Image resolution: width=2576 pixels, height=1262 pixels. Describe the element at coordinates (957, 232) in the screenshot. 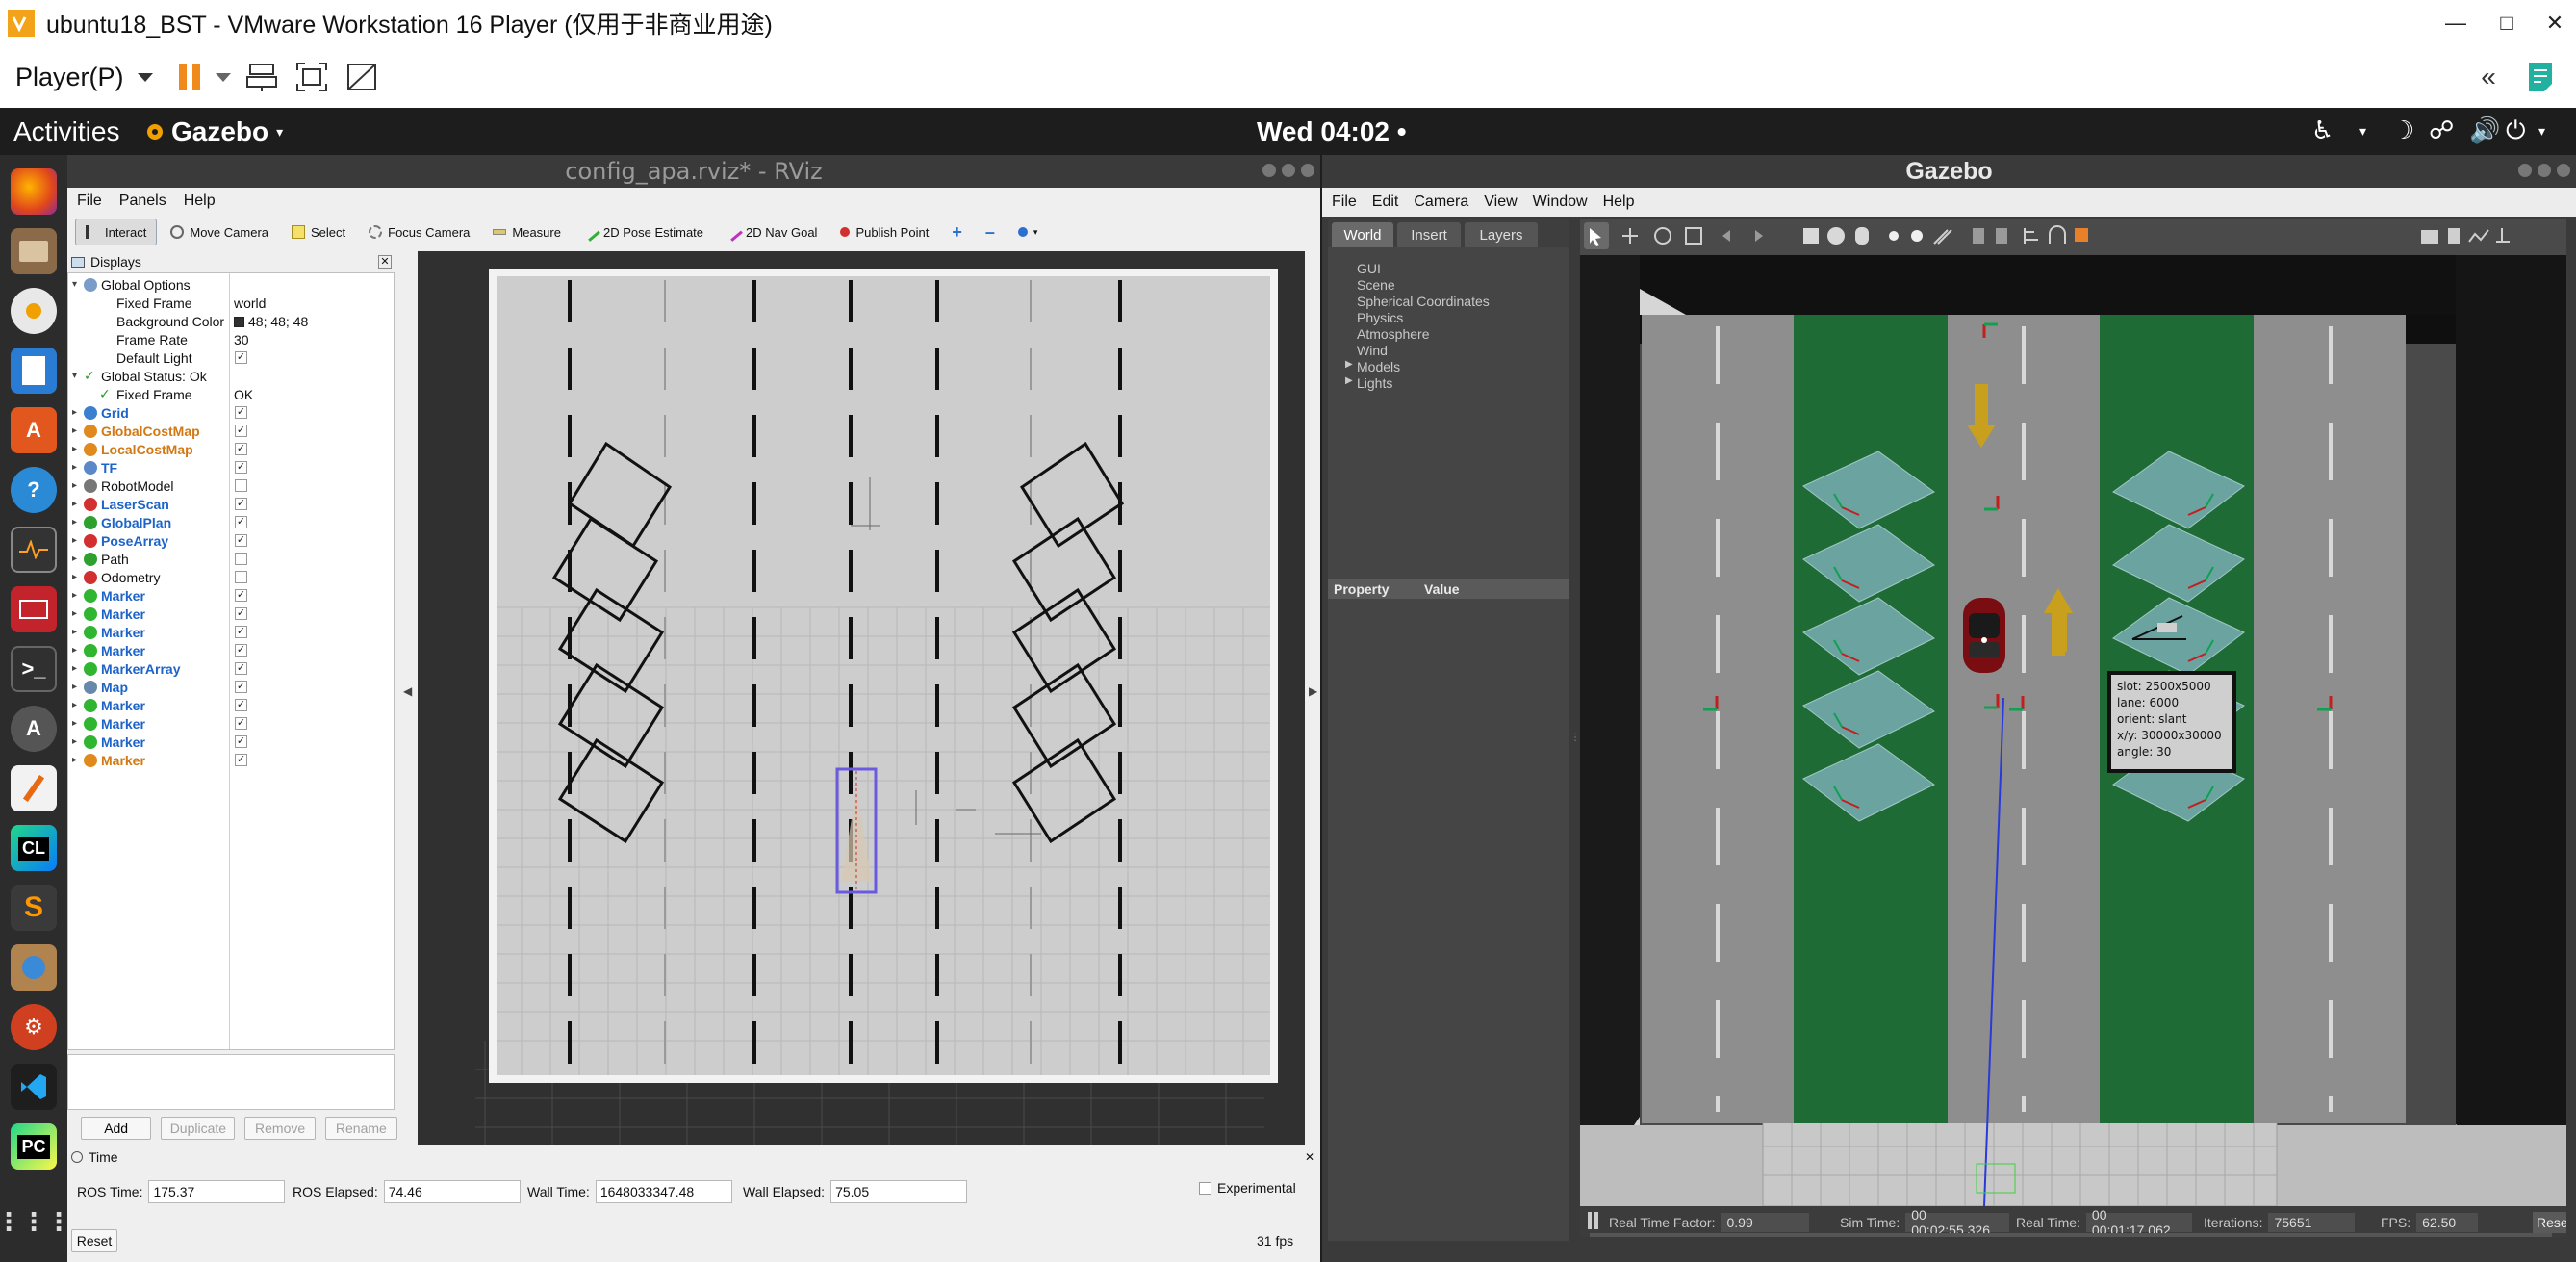

I see `add-tool-button: +` at that location.